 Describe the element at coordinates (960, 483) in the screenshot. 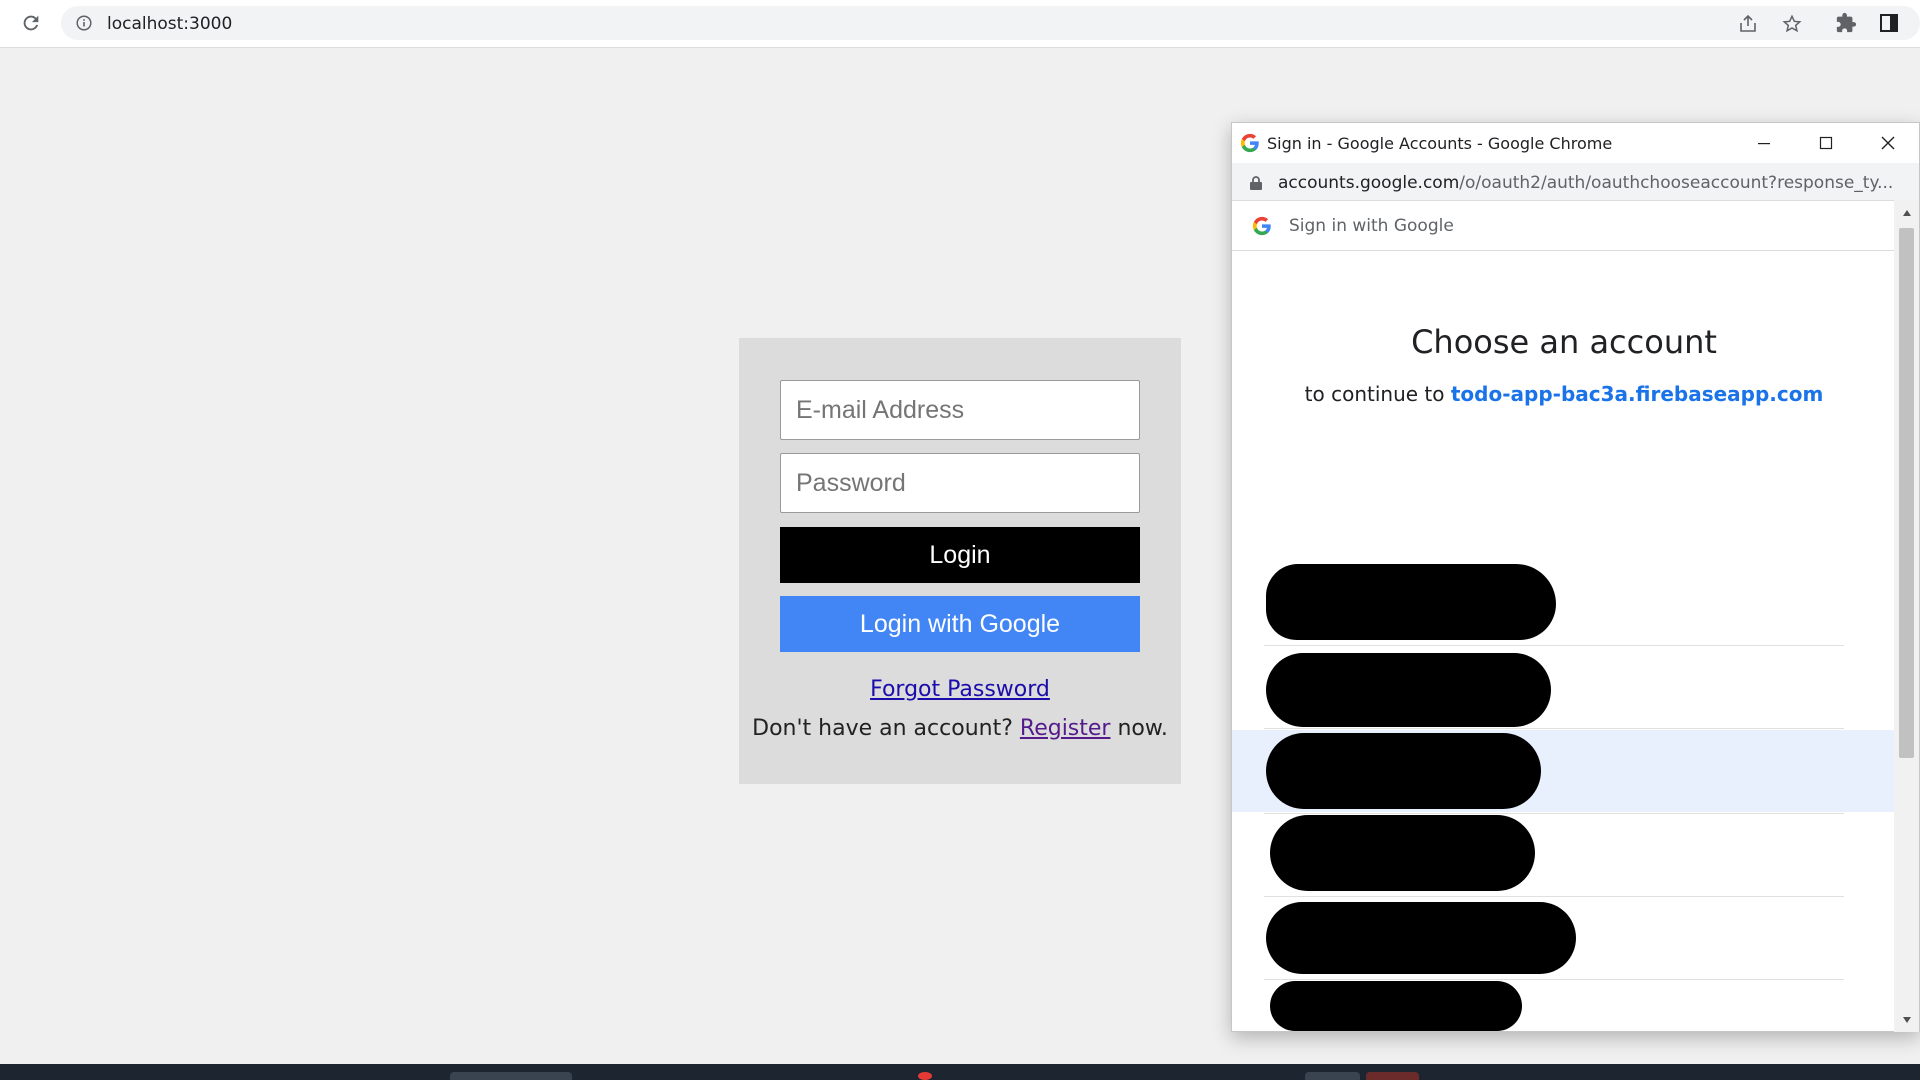

I see `password-field` at that location.